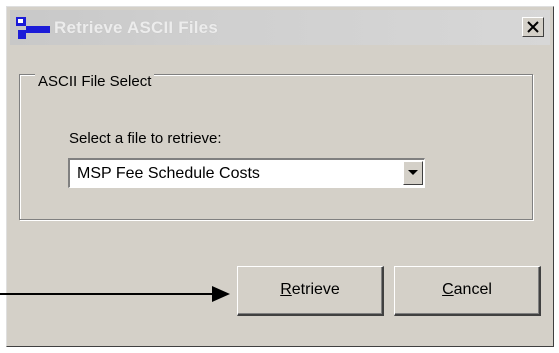 Image resolution: width=559 pixels, height=353 pixels. I want to click on file-select-value: MSP Fee Schedule Costs, so click(168, 173).